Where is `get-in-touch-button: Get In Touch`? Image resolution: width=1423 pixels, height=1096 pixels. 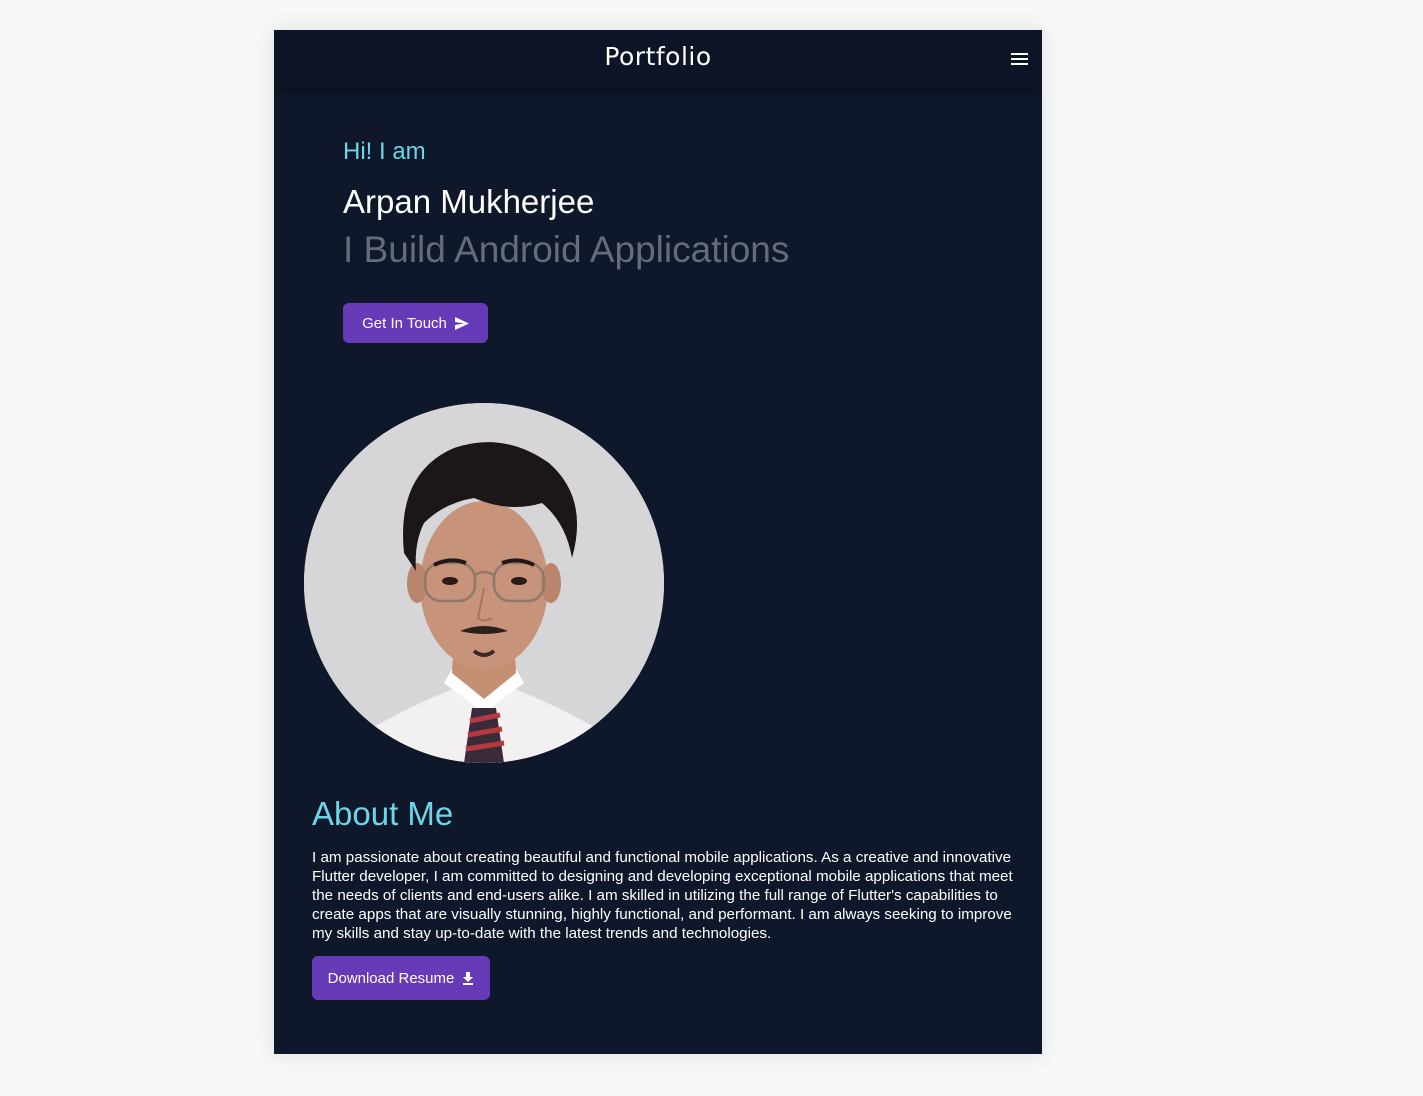 get-in-touch-button: Get In Touch is located at coordinates (415, 323).